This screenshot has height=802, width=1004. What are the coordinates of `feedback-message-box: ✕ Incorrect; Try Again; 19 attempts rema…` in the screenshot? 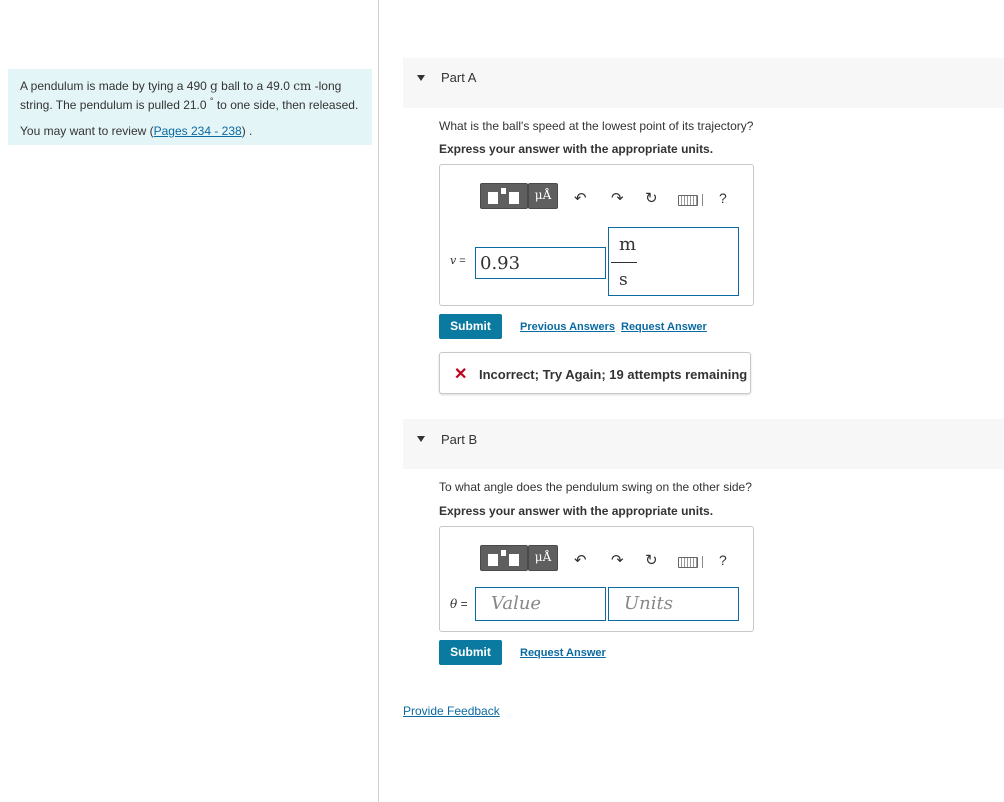 It's located at (595, 373).